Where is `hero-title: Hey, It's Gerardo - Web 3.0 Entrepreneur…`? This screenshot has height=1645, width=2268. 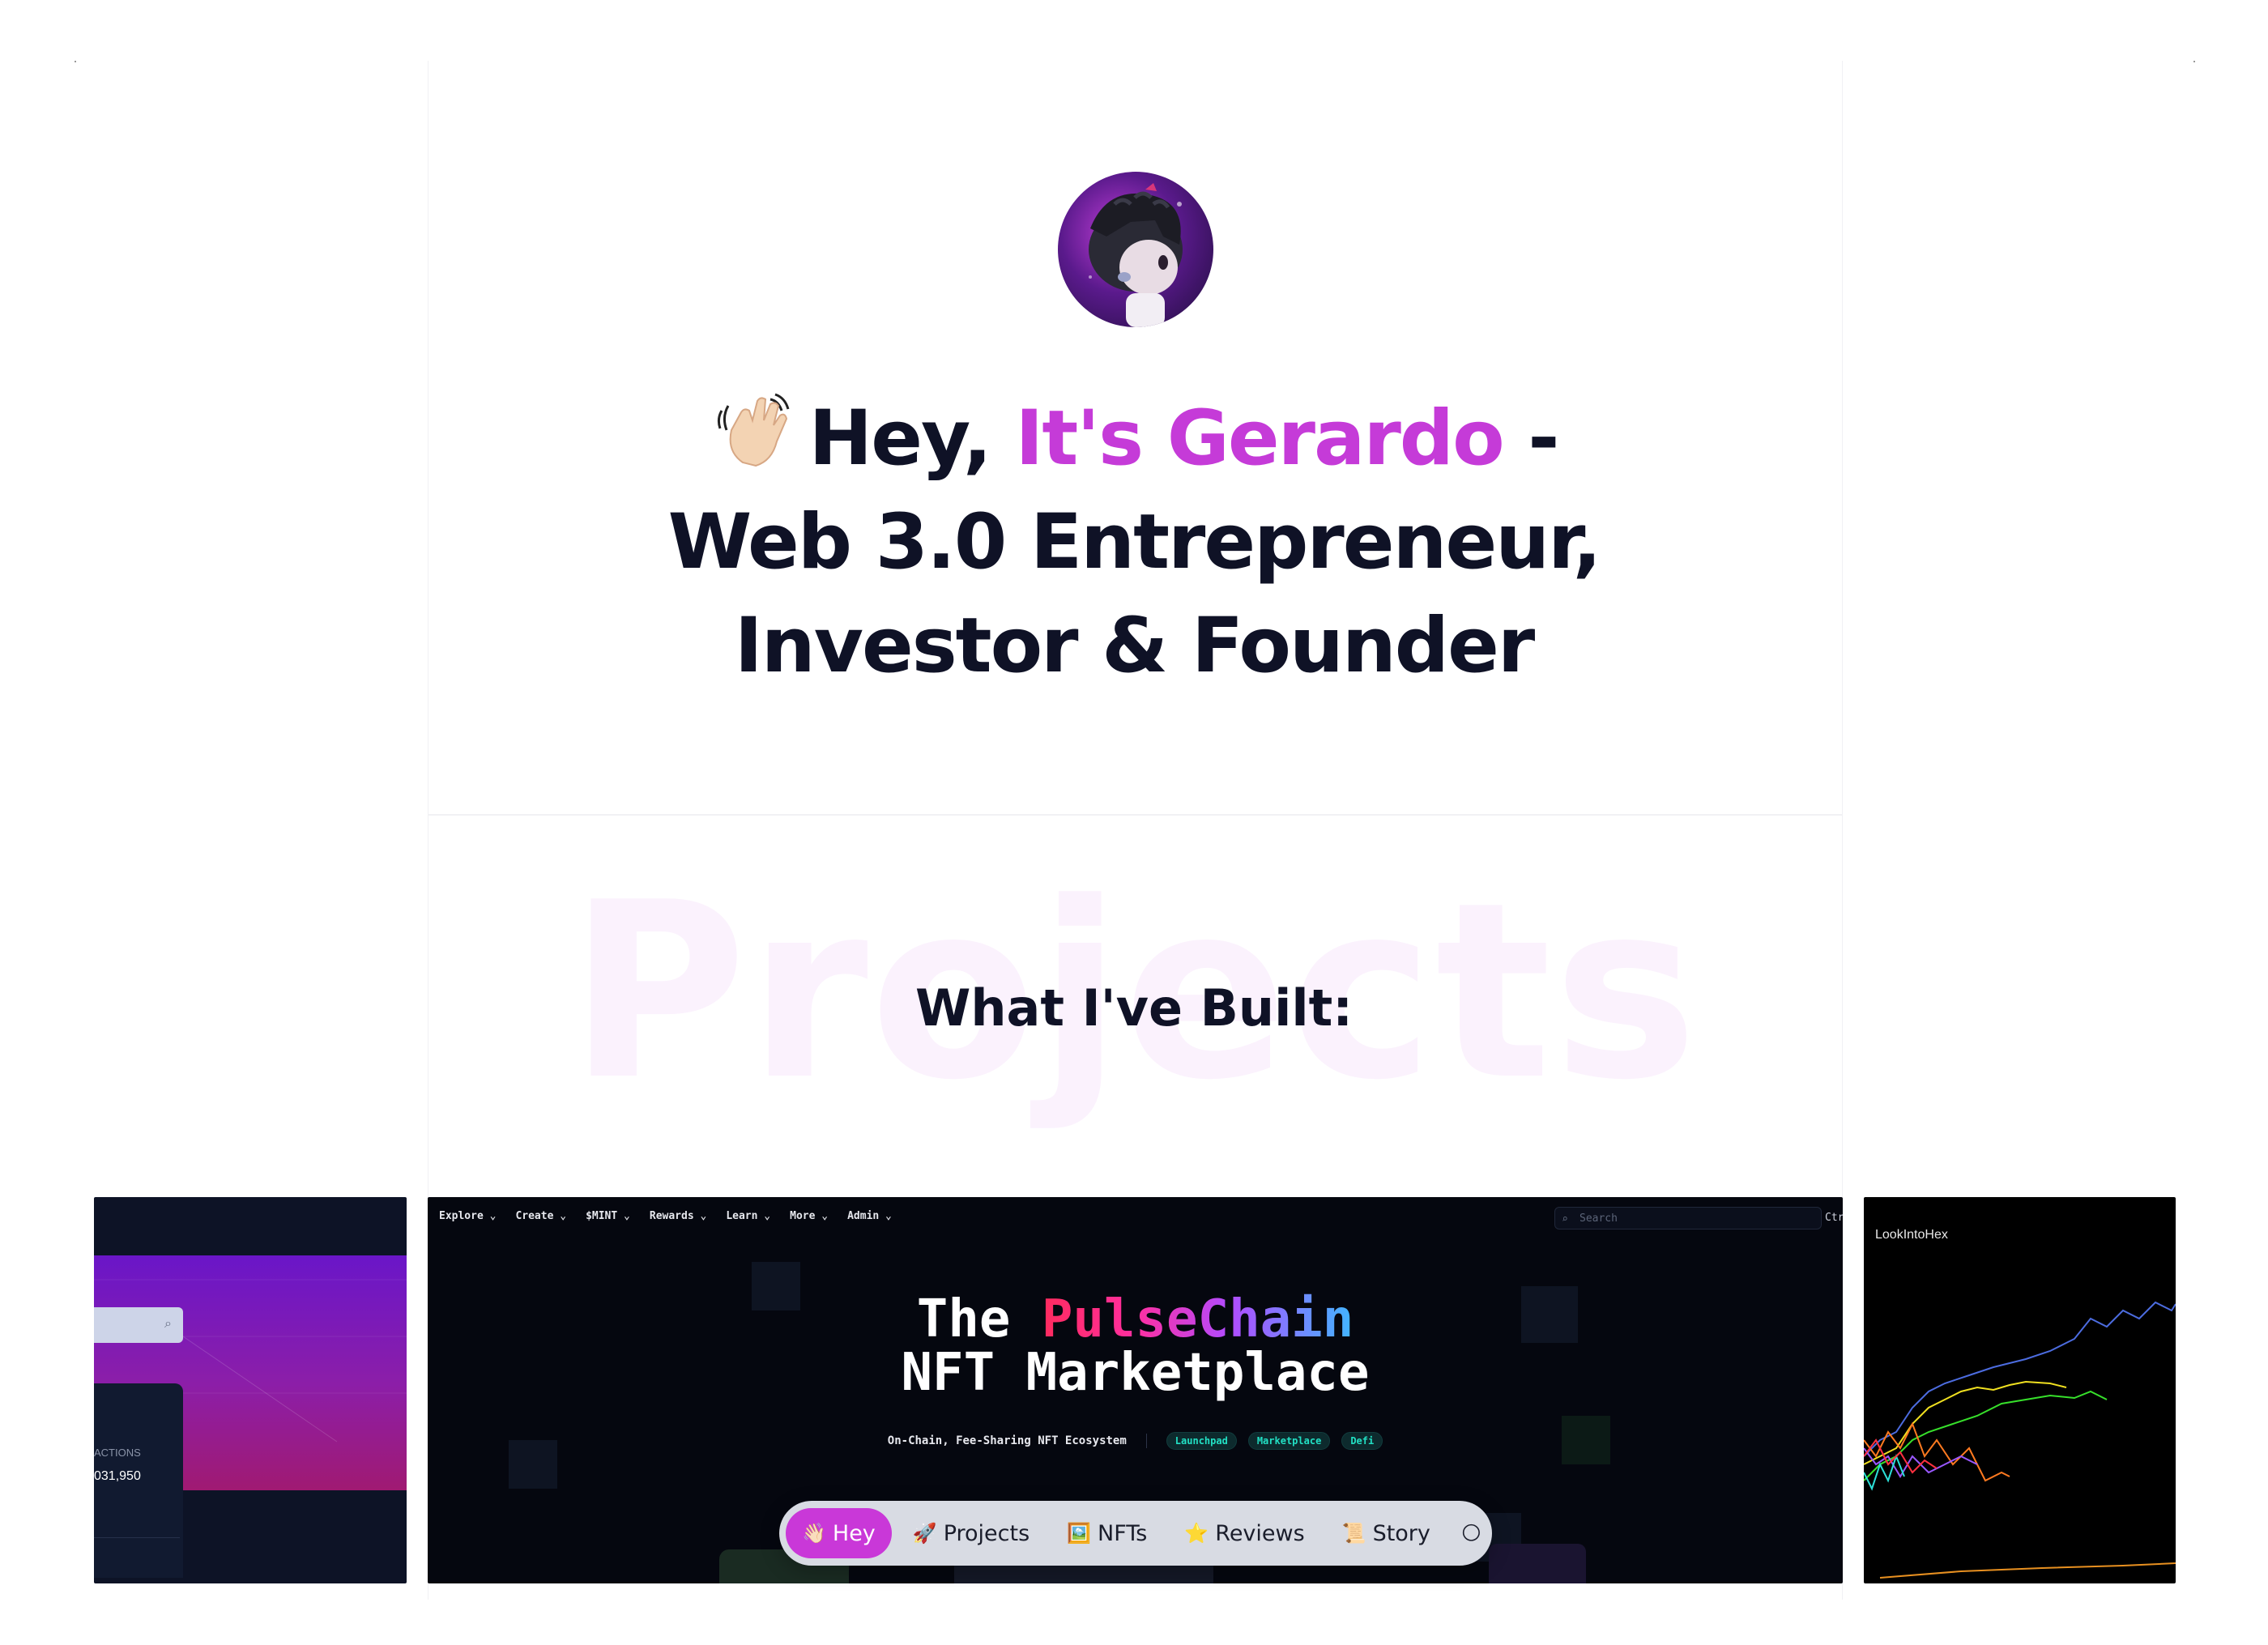
hero-title: Hey, It's Gerardo - Web 3.0 Entrepreneur… is located at coordinates (1134, 542).